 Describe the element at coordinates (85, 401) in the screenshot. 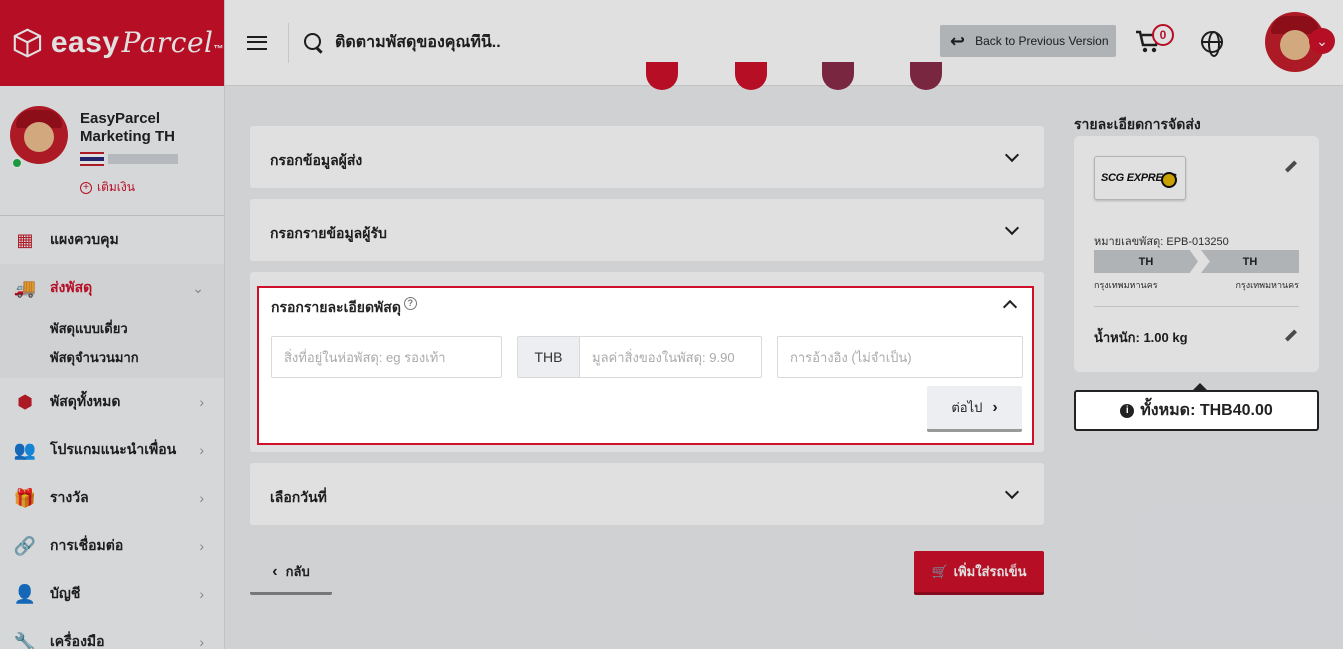

I see `sidebar-item-label: พัสดุทั้งหมด` at that location.